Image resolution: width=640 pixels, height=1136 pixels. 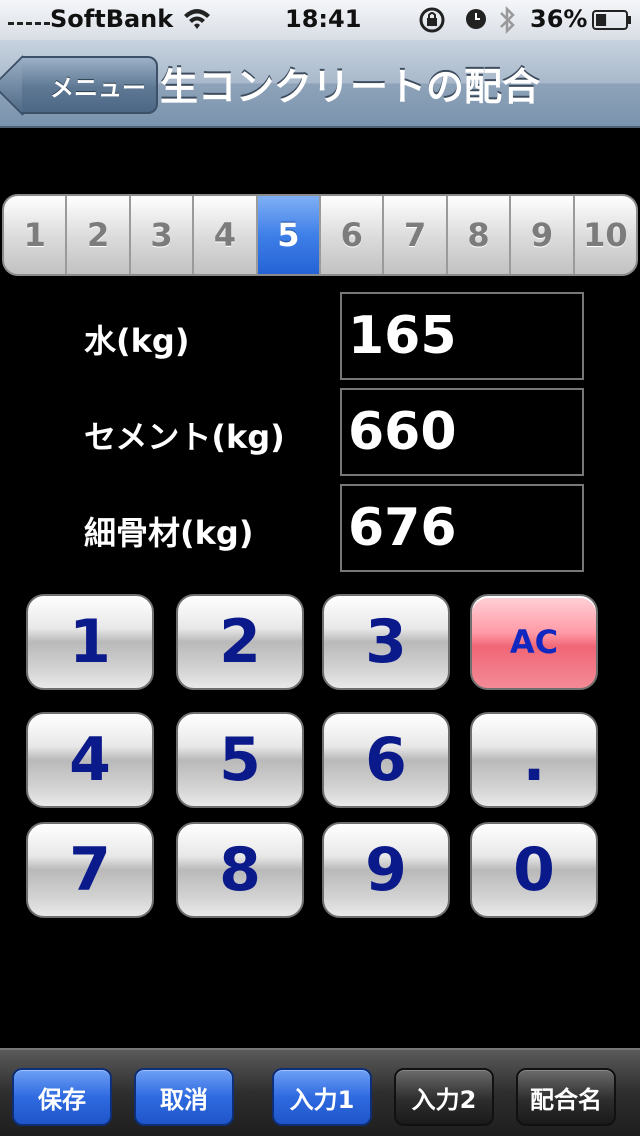 I want to click on key-decimal: ., so click(x=534, y=760).